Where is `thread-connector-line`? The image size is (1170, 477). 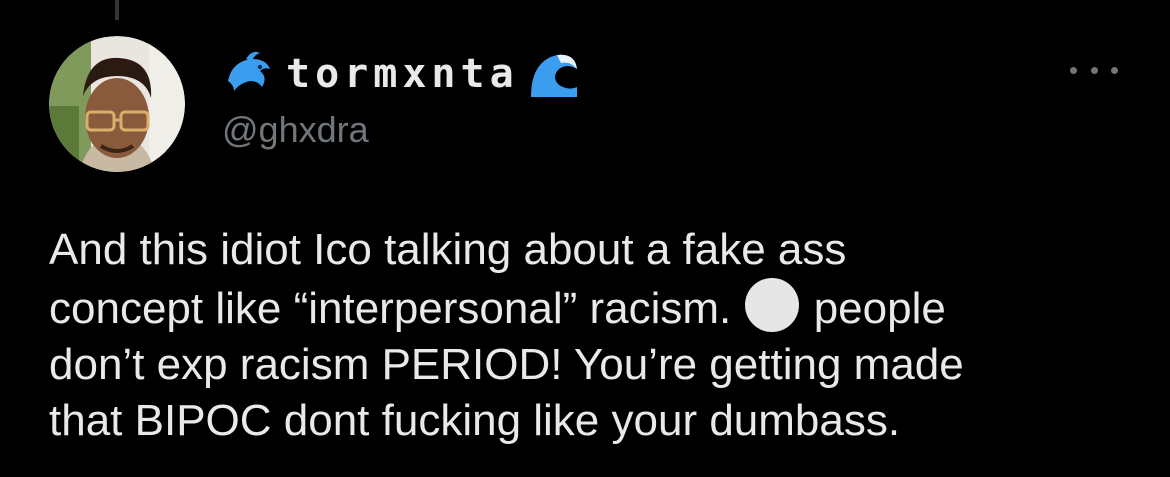 thread-connector-line is located at coordinates (117, 10).